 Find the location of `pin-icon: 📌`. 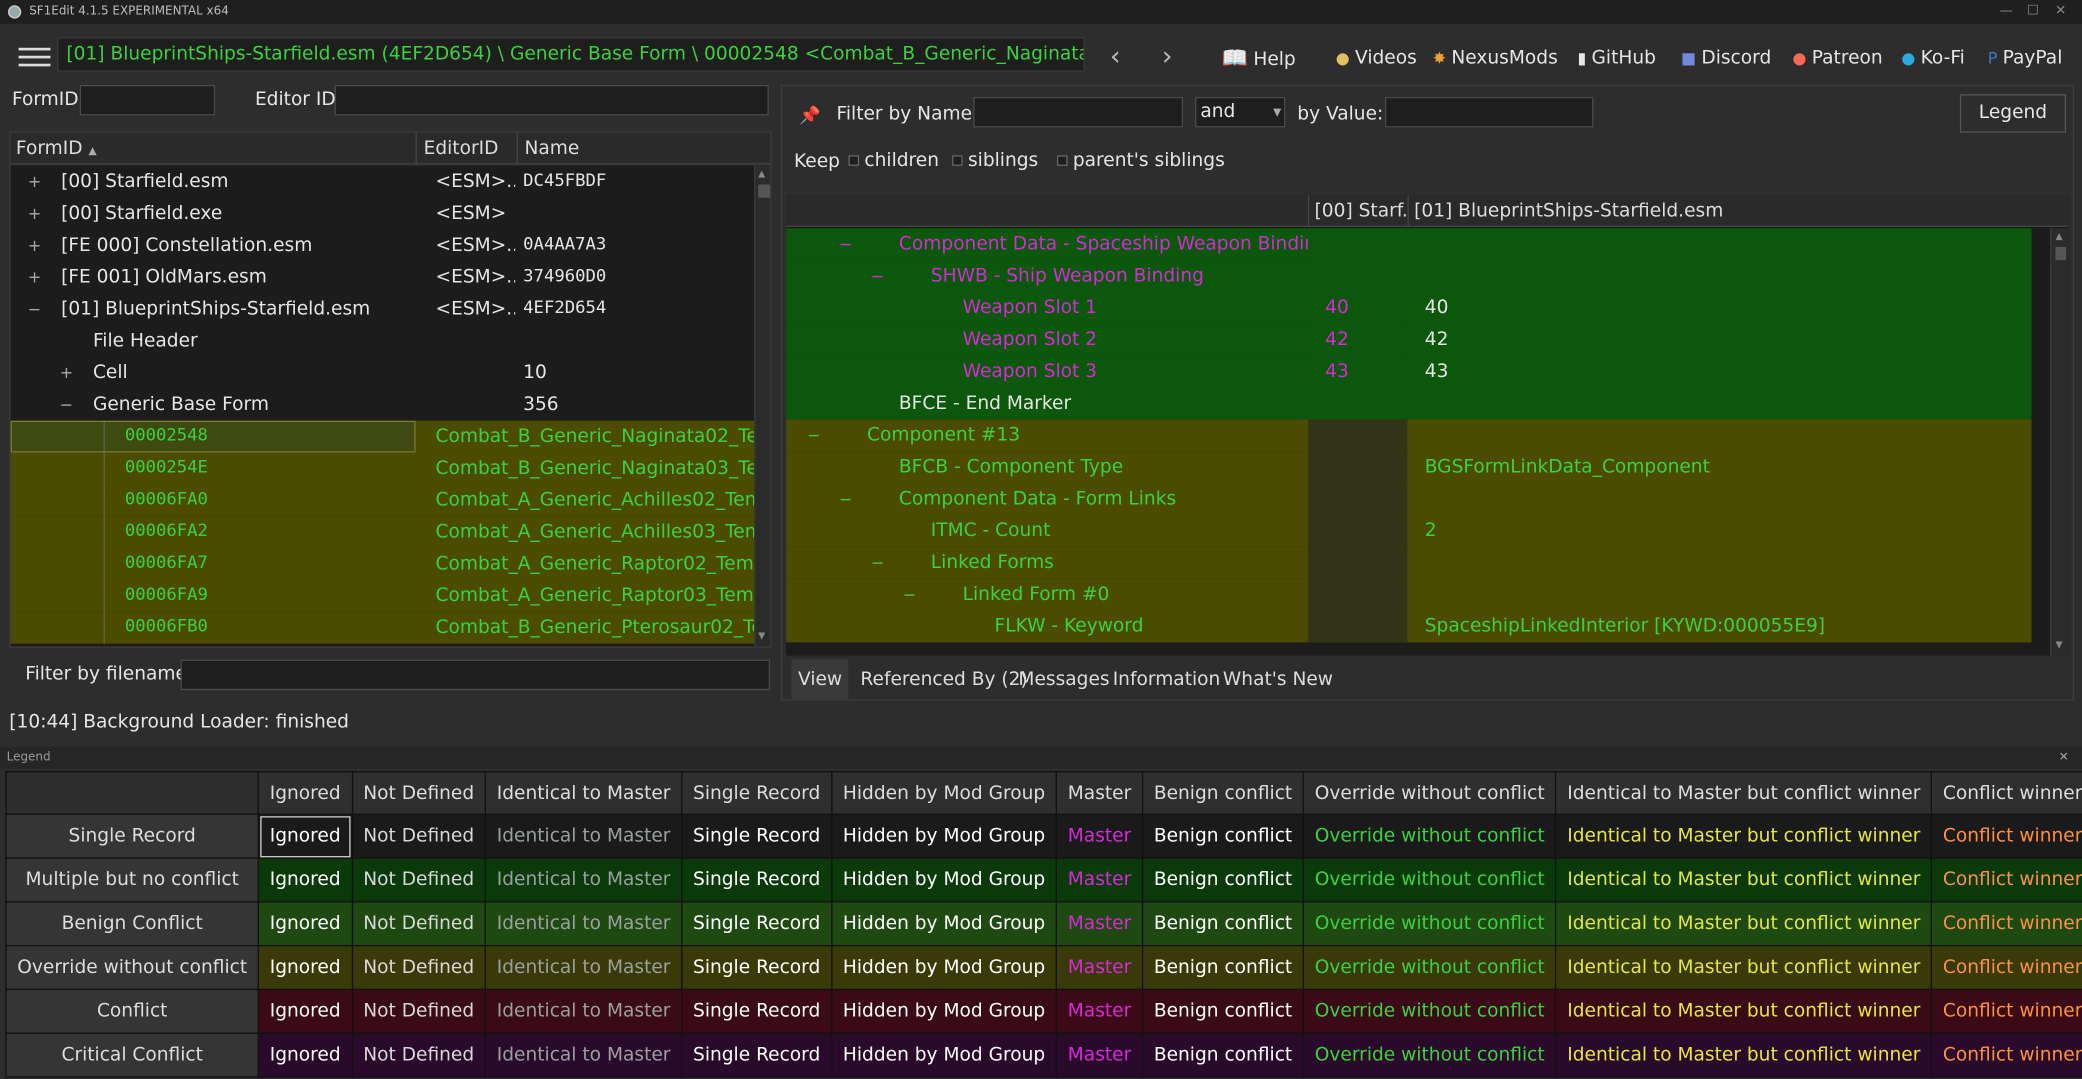

pin-icon: 📌 is located at coordinates (809, 116).